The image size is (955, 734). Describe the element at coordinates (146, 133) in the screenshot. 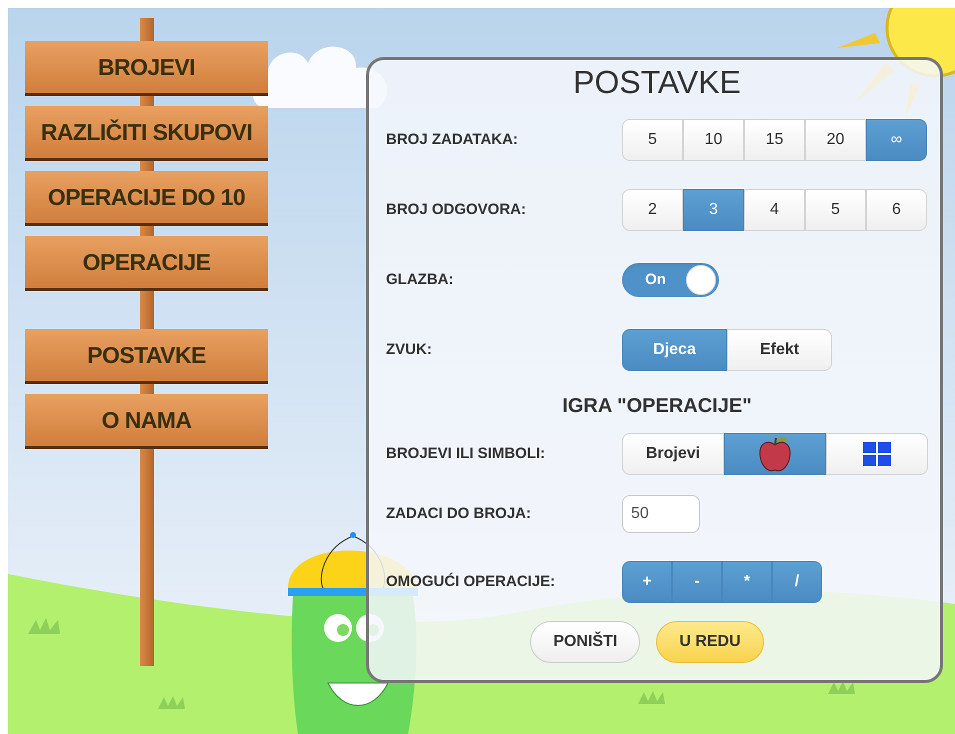

I see `wooden-sign-button: RAZLIČITI SKUPOVI` at that location.